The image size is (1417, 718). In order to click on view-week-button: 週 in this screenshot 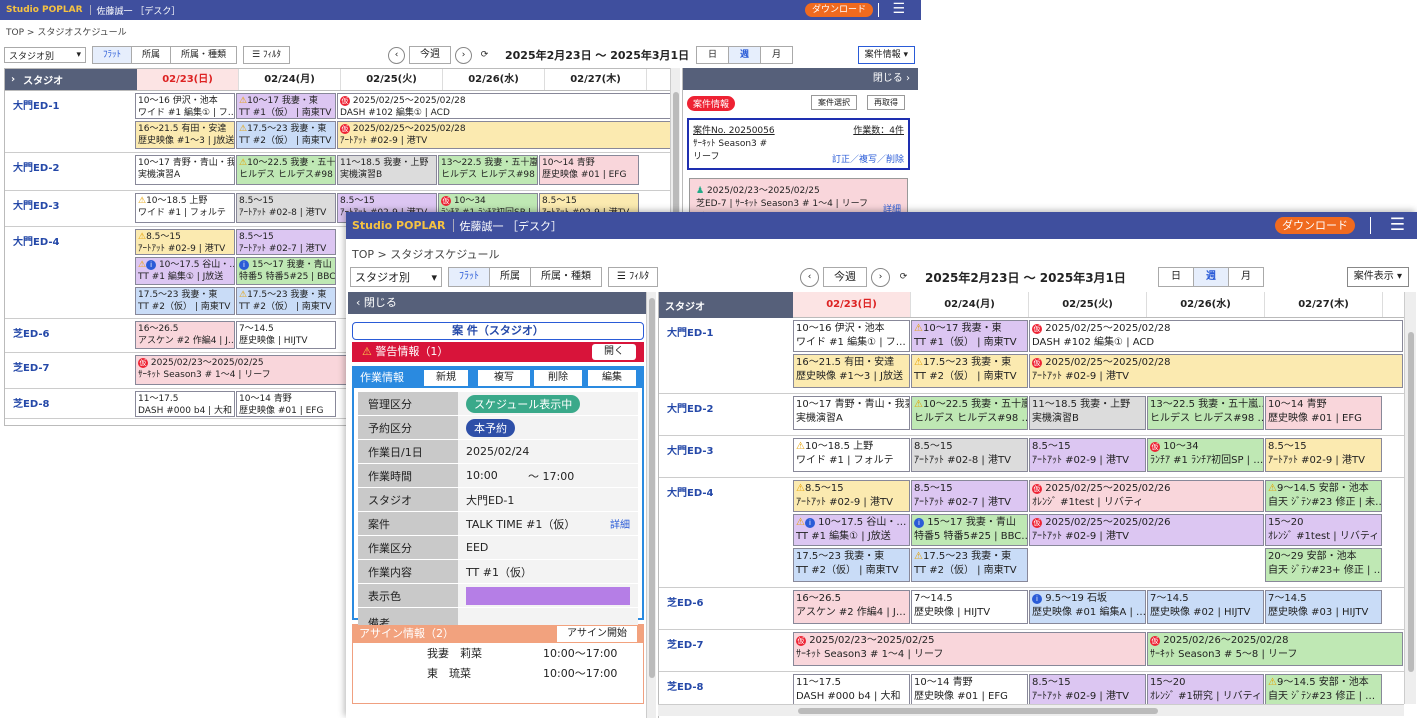, I will do `click(745, 55)`.